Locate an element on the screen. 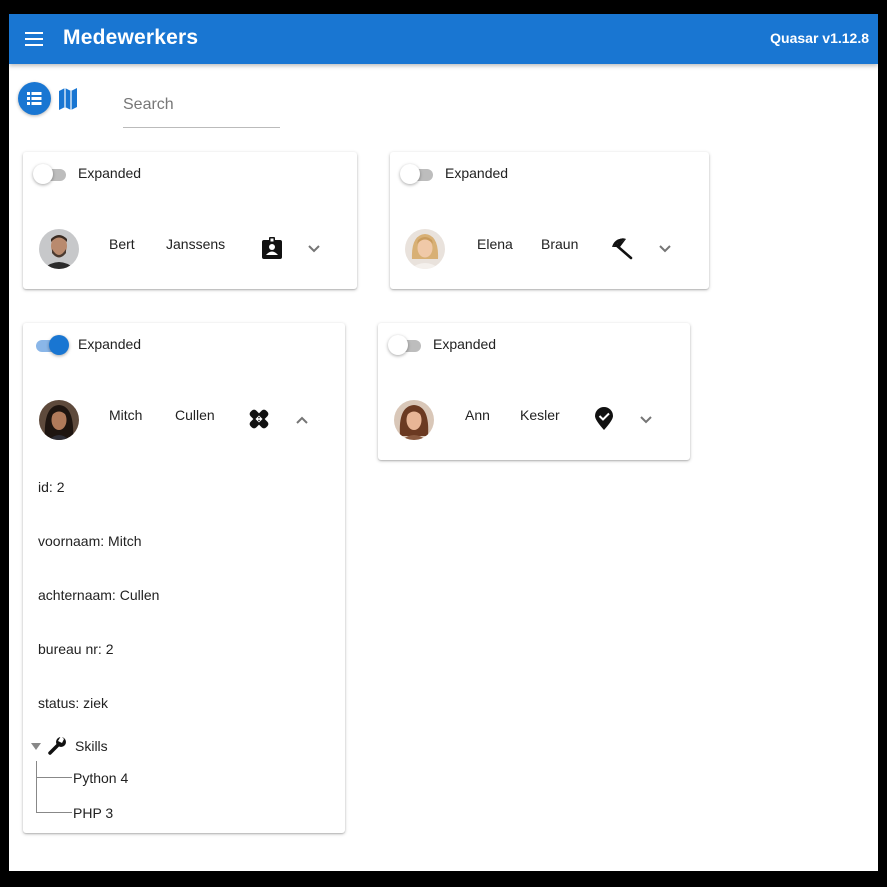  list-view-button is located at coordinates (34, 98).